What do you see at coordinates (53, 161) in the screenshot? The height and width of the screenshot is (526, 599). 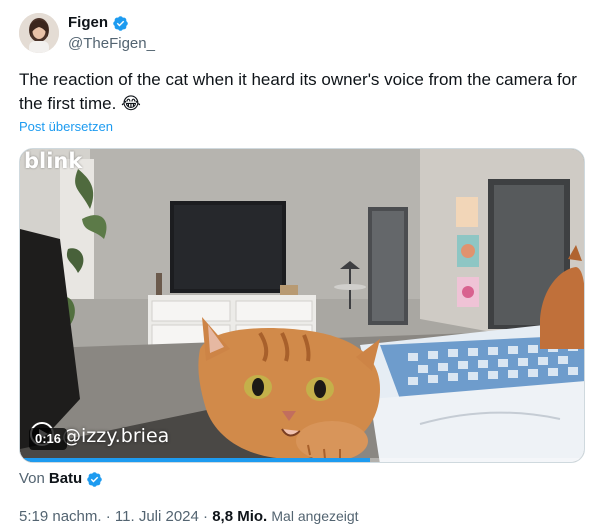 I see `brand-logo: blink` at bounding box center [53, 161].